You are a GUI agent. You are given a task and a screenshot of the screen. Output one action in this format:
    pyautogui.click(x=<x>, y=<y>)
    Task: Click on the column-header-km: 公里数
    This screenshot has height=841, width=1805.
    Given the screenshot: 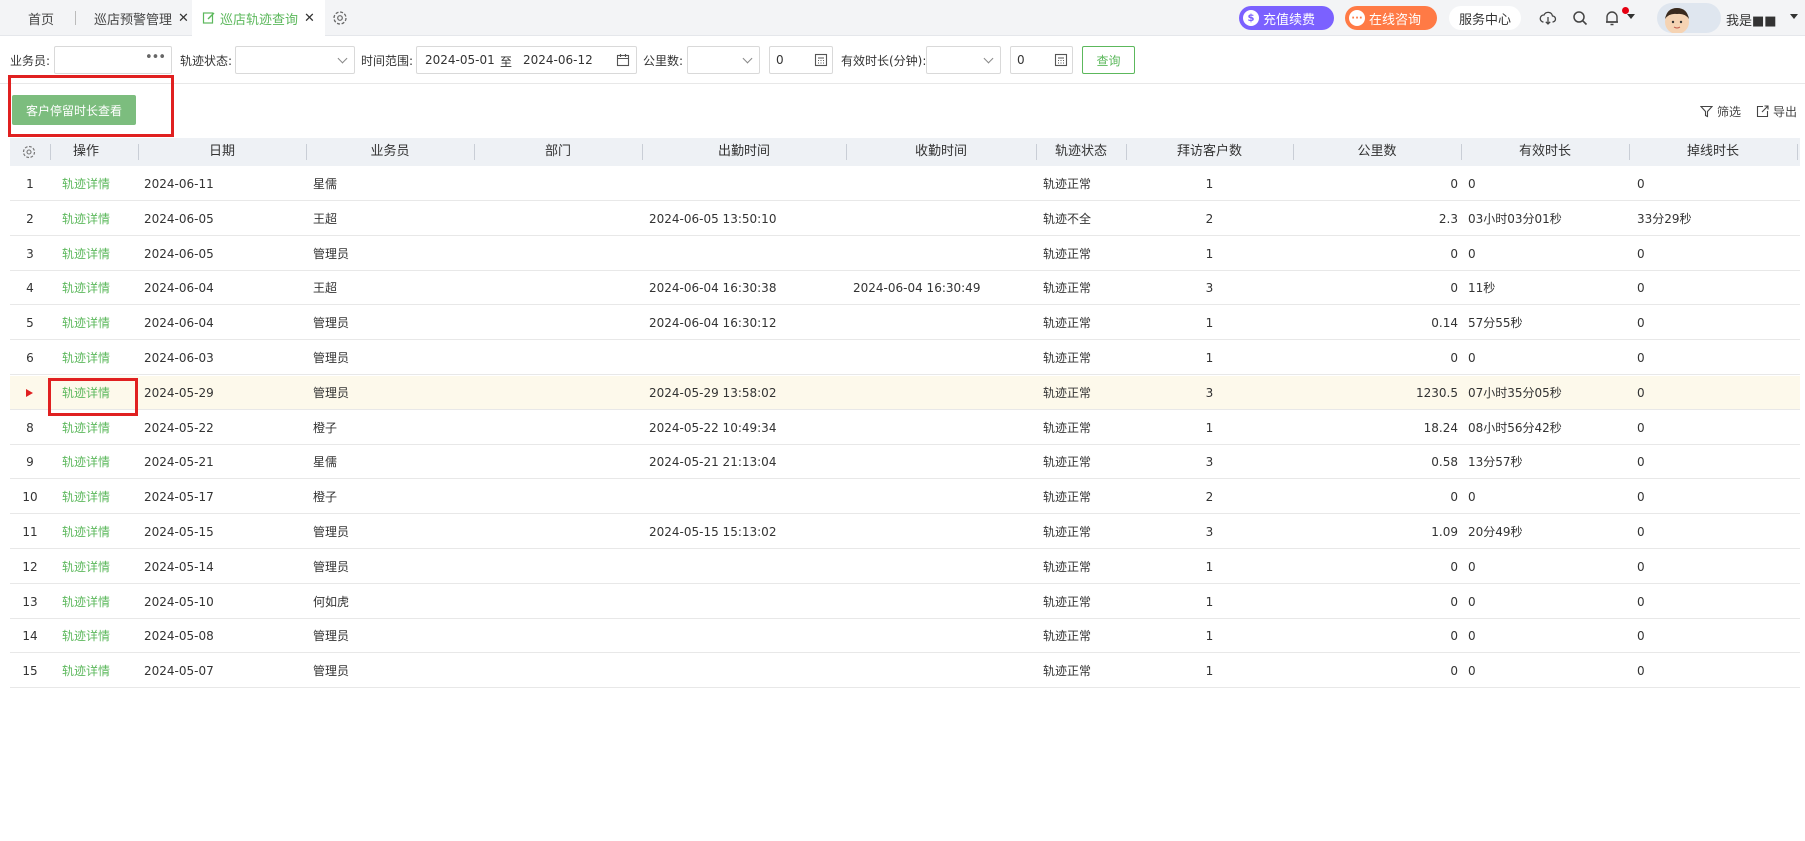 What is the action you would take?
    pyautogui.click(x=1377, y=152)
    